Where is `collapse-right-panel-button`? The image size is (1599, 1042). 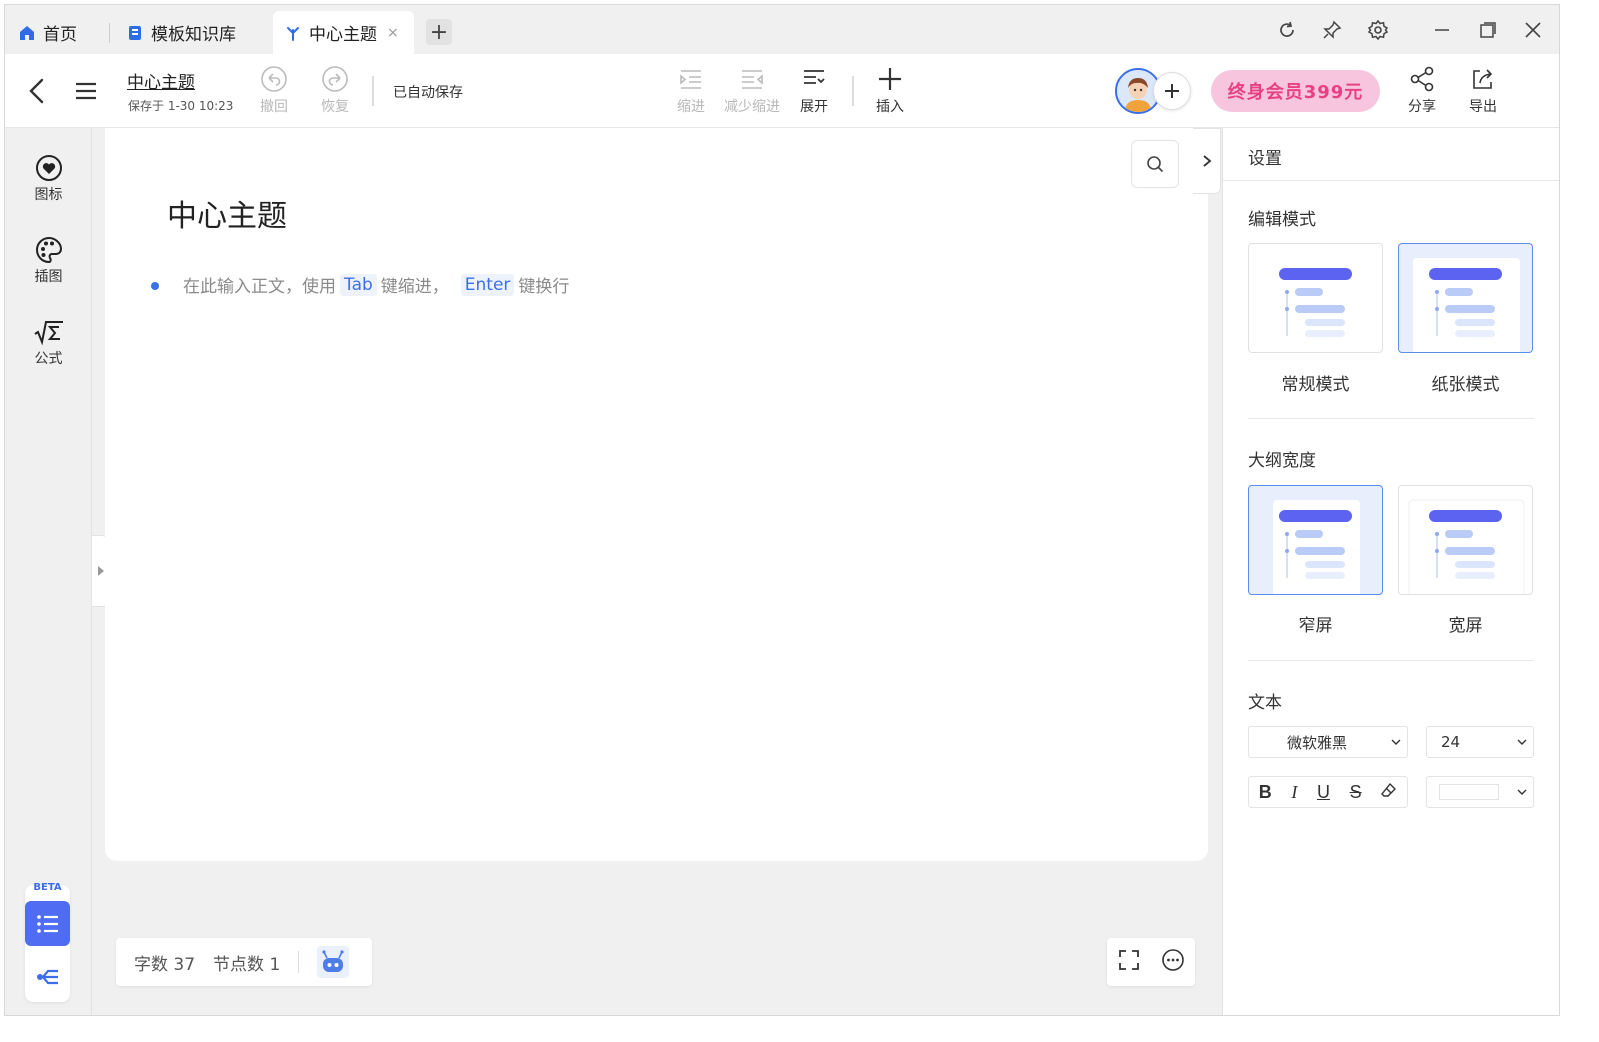 collapse-right-panel-button is located at coordinates (1207, 161).